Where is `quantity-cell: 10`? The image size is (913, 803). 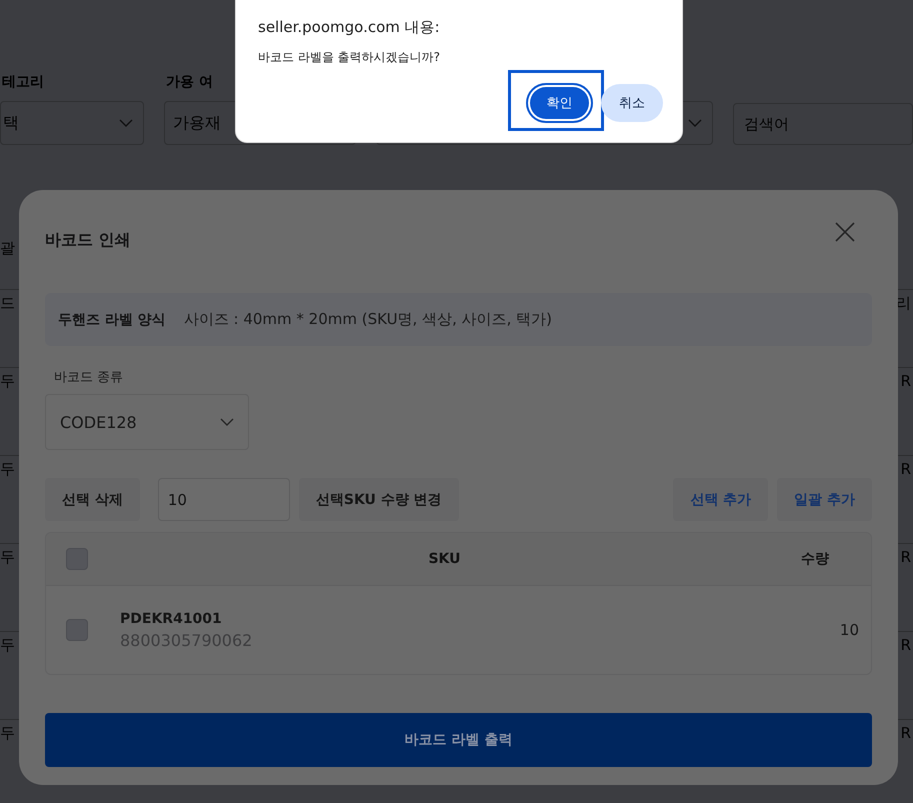 quantity-cell: 10 is located at coordinates (849, 630).